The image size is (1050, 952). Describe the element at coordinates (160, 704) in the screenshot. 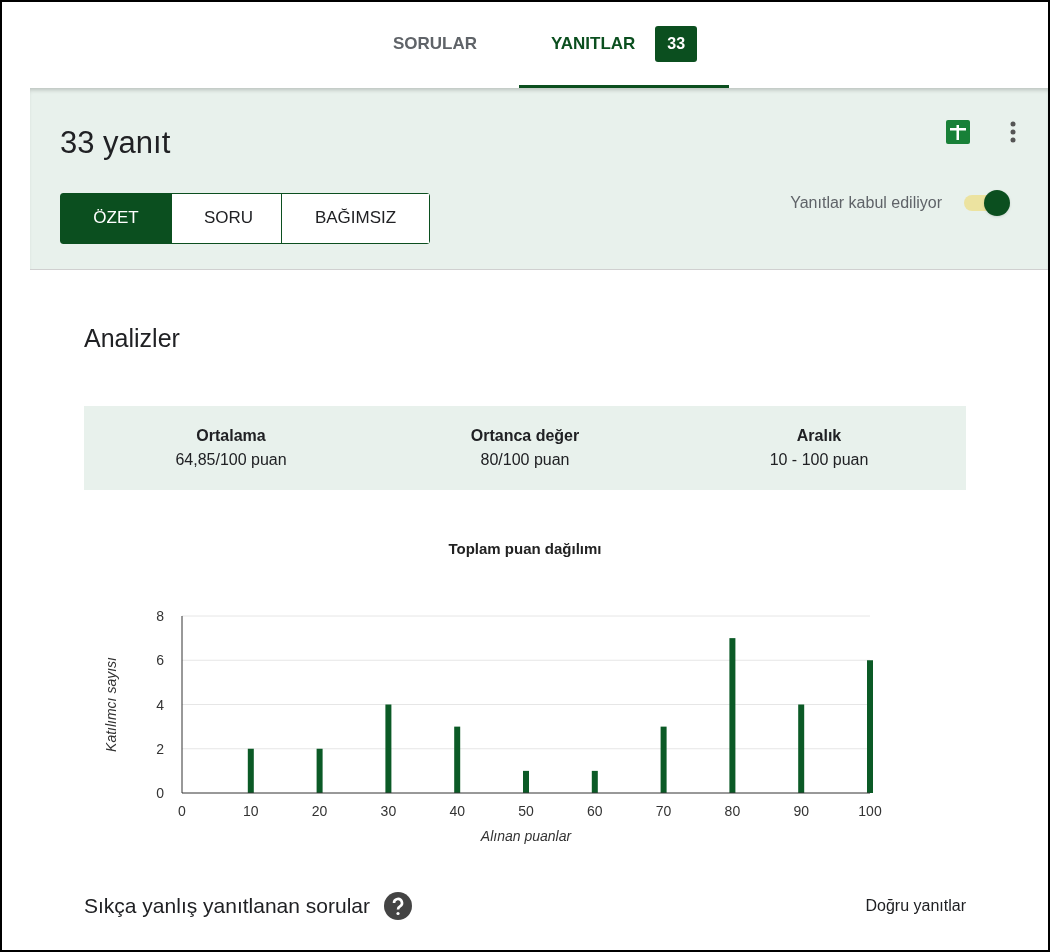

I see `y-tick-label: 4` at that location.